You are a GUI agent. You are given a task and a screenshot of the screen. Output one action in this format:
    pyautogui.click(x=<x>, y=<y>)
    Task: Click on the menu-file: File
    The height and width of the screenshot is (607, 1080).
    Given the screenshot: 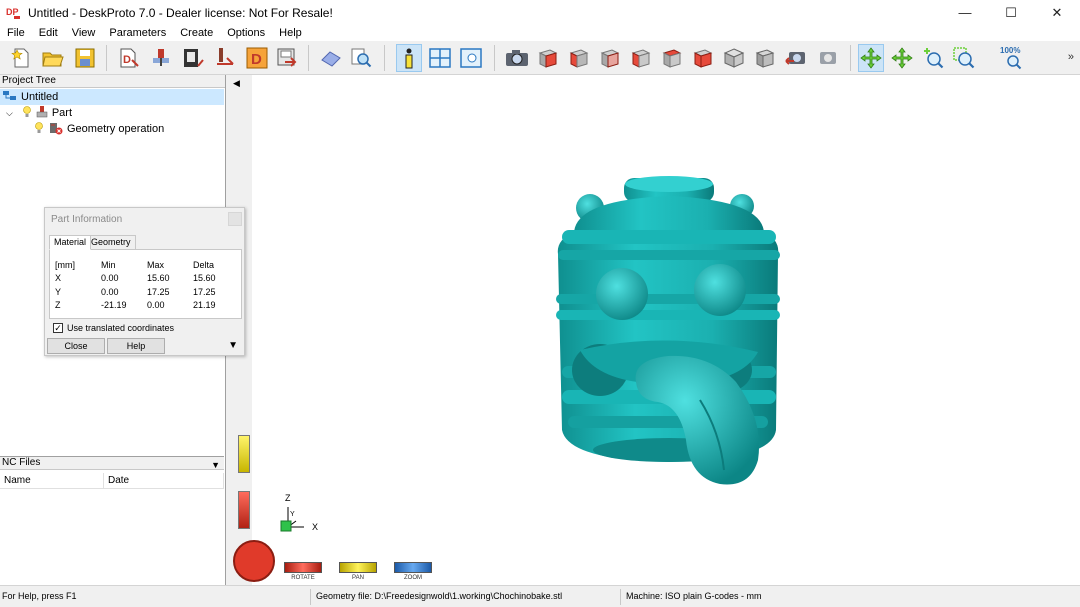 What is the action you would take?
    pyautogui.click(x=16, y=33)
    